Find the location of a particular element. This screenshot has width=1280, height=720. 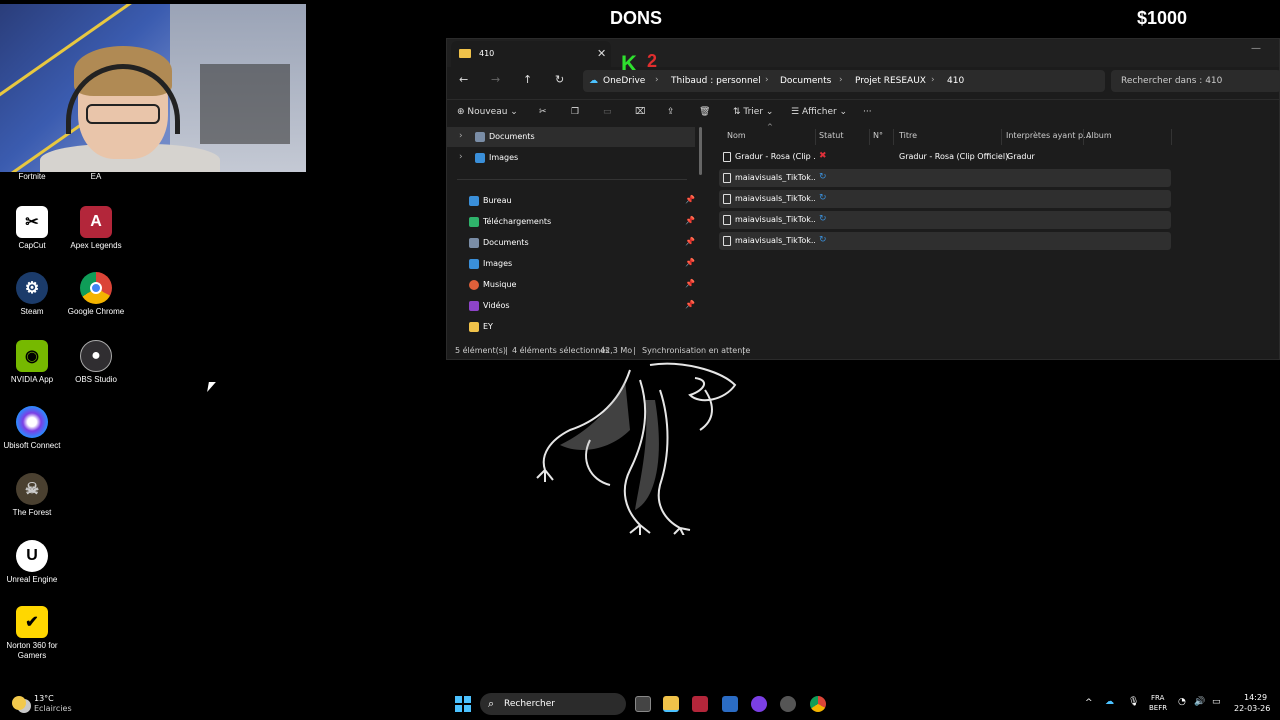

file-icon is located at coordinates (727, 220).